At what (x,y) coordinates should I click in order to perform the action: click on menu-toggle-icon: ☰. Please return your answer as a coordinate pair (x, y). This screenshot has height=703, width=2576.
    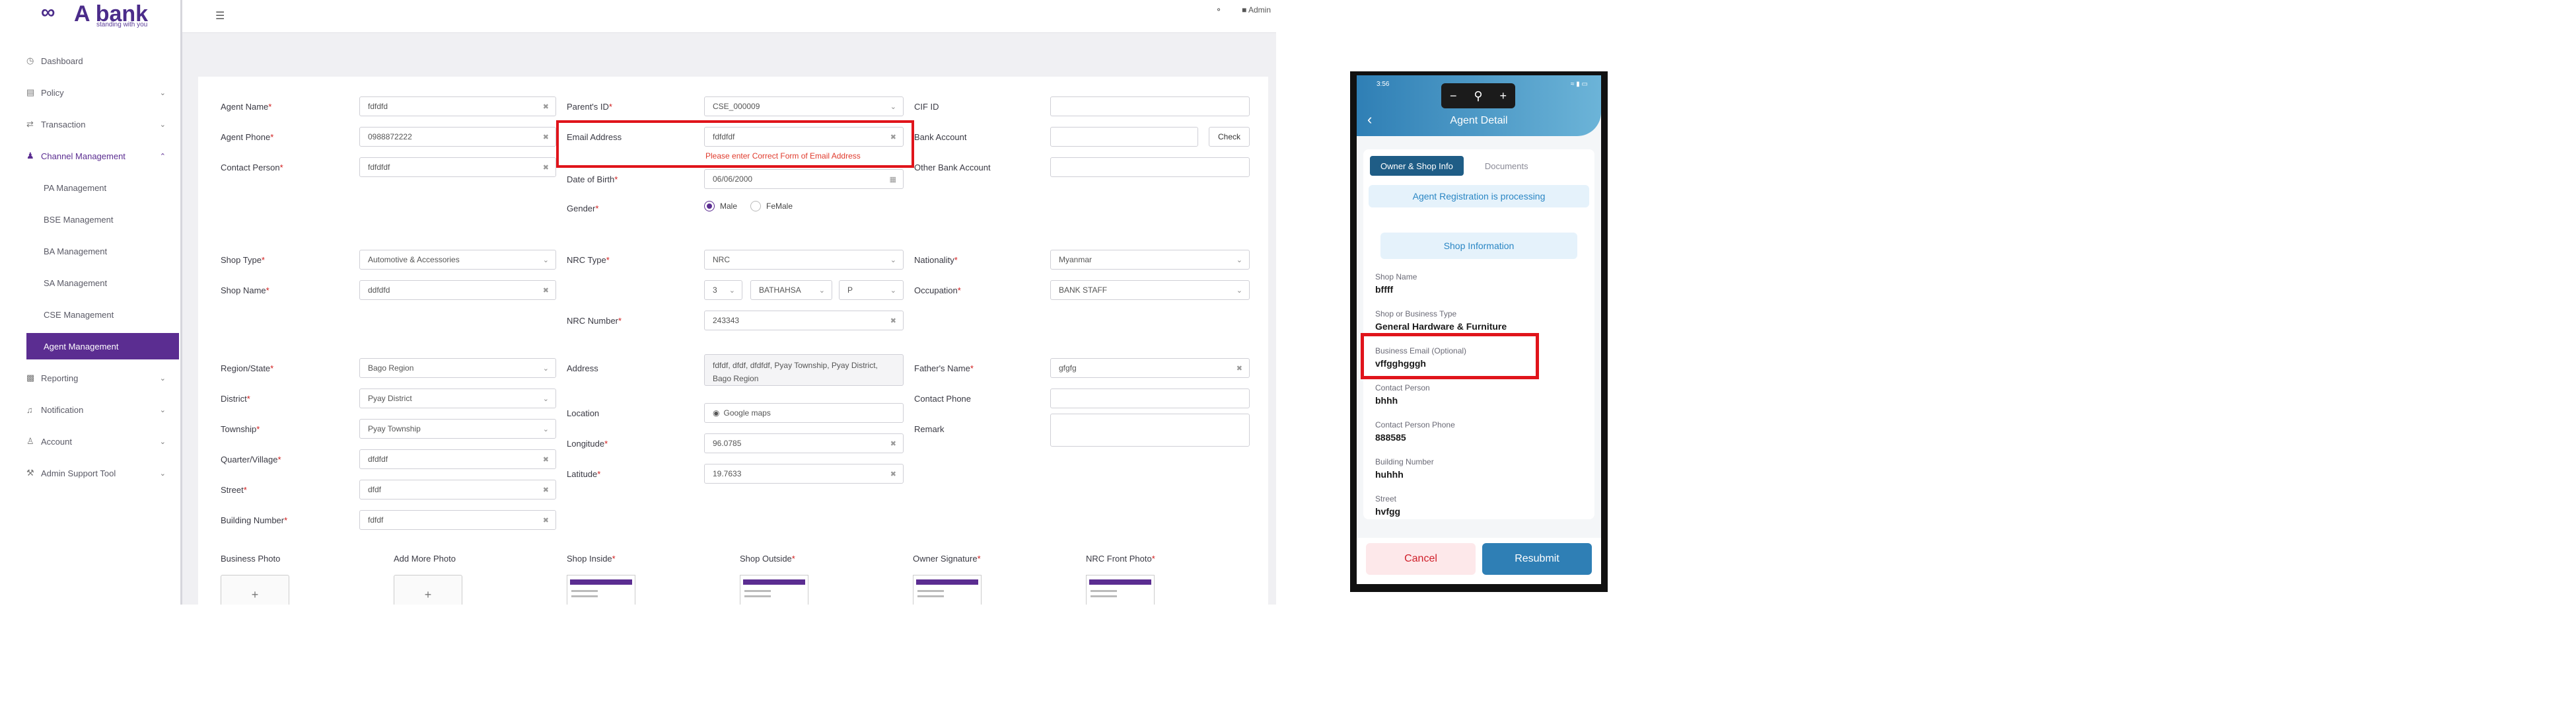
    Looking at the image, I should click on (220, 15).